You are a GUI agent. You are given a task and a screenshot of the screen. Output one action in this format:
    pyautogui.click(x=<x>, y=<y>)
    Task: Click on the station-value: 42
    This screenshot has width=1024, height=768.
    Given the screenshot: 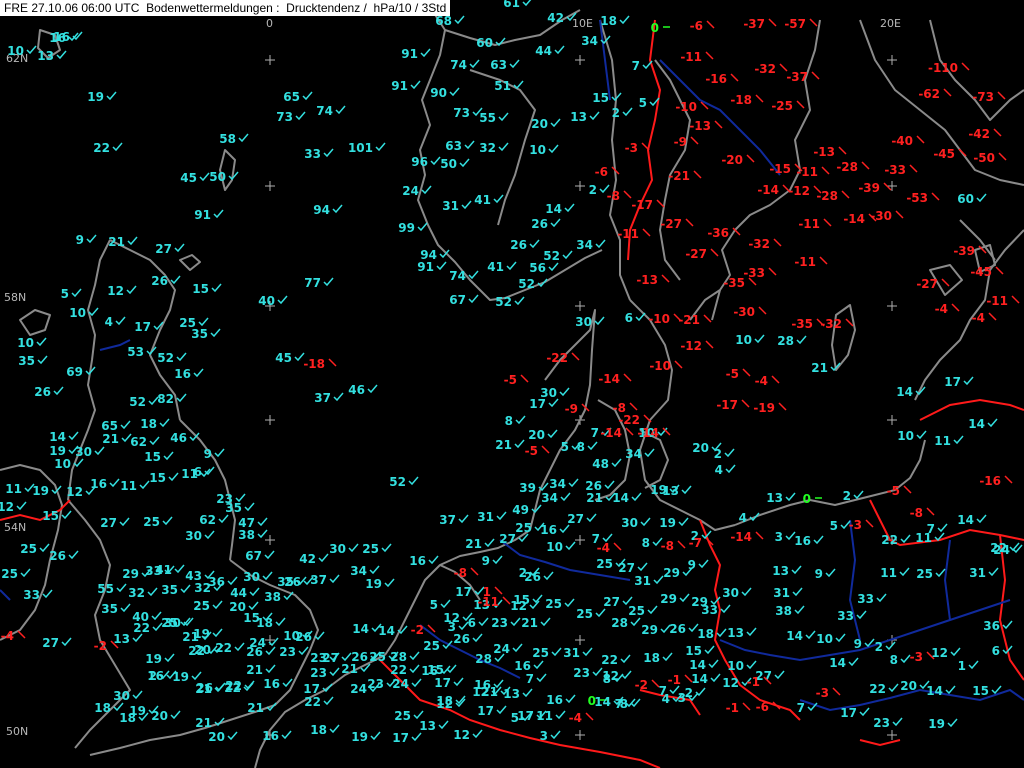 What is the action you would take?
    pyautogui.click(x=307, y=559)
    